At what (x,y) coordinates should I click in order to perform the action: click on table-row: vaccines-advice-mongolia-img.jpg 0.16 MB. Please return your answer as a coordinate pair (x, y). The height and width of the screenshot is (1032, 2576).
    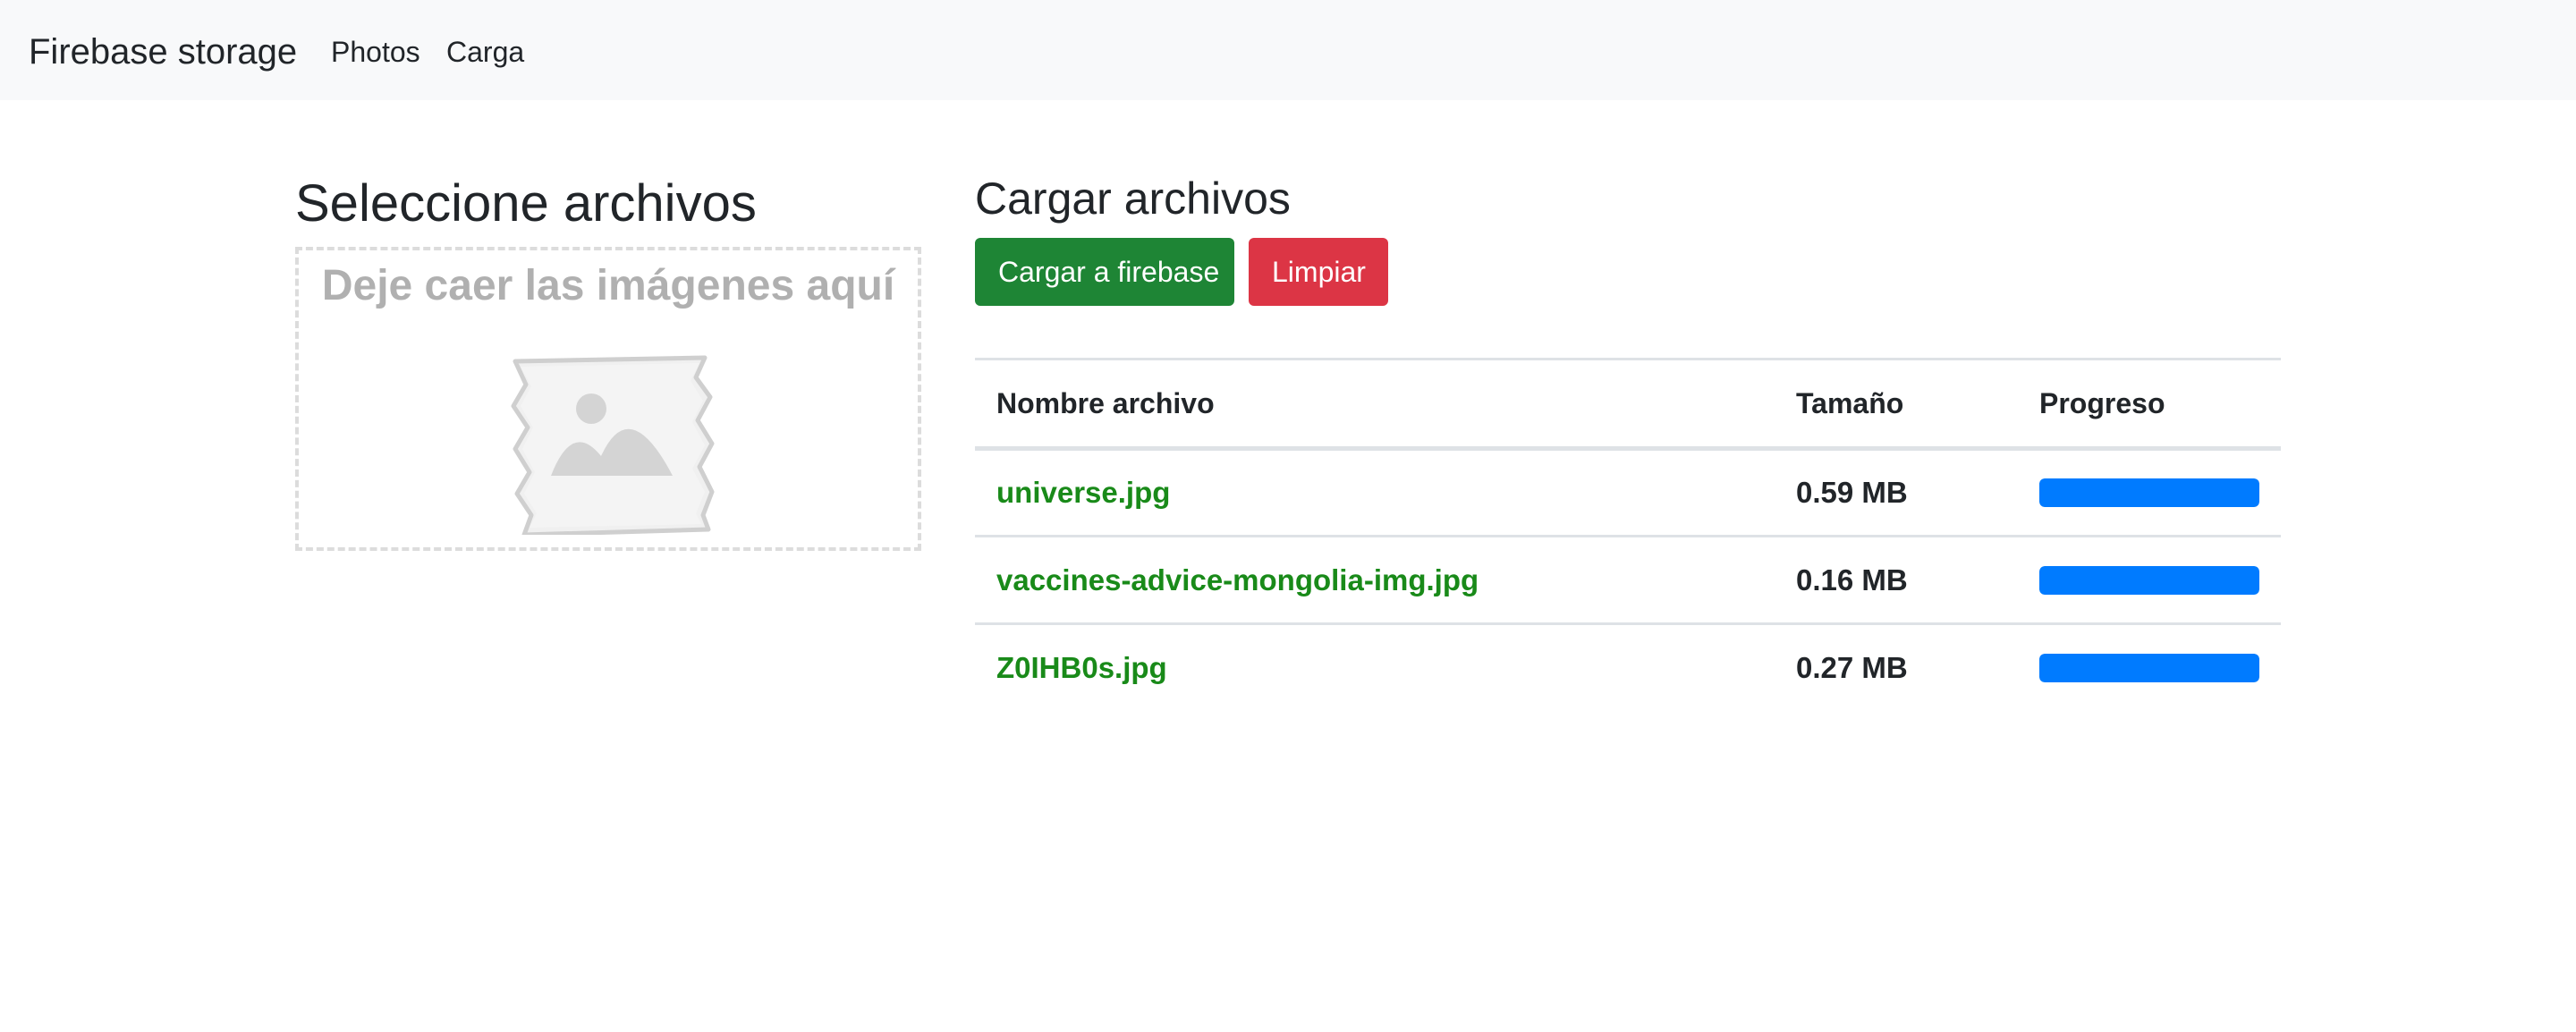
    Looking at the image, I should click on (1628, 580).